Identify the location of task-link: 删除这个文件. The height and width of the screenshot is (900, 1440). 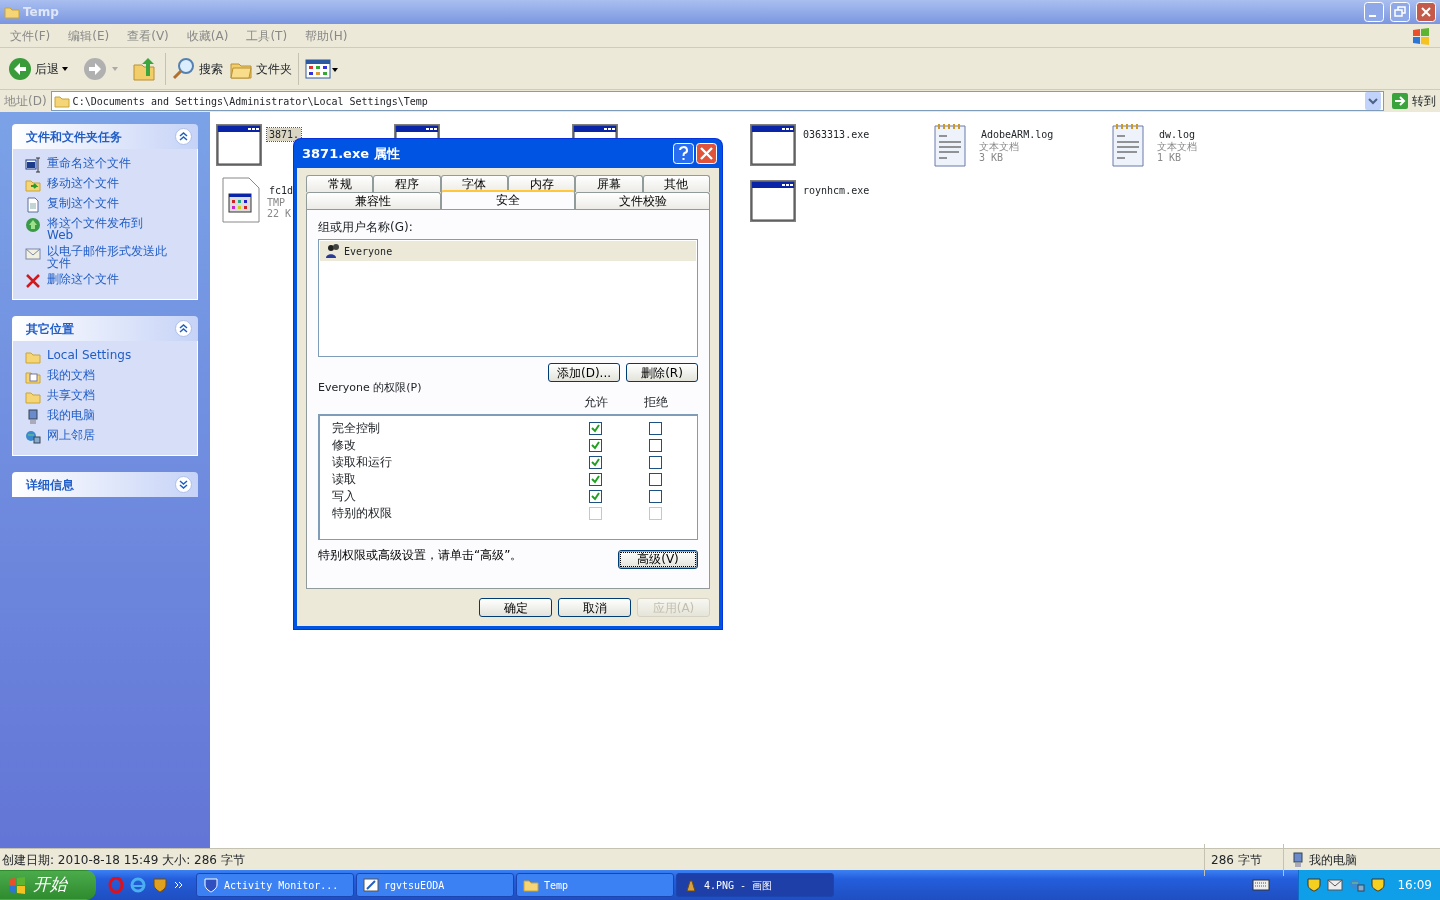
(108, 279).